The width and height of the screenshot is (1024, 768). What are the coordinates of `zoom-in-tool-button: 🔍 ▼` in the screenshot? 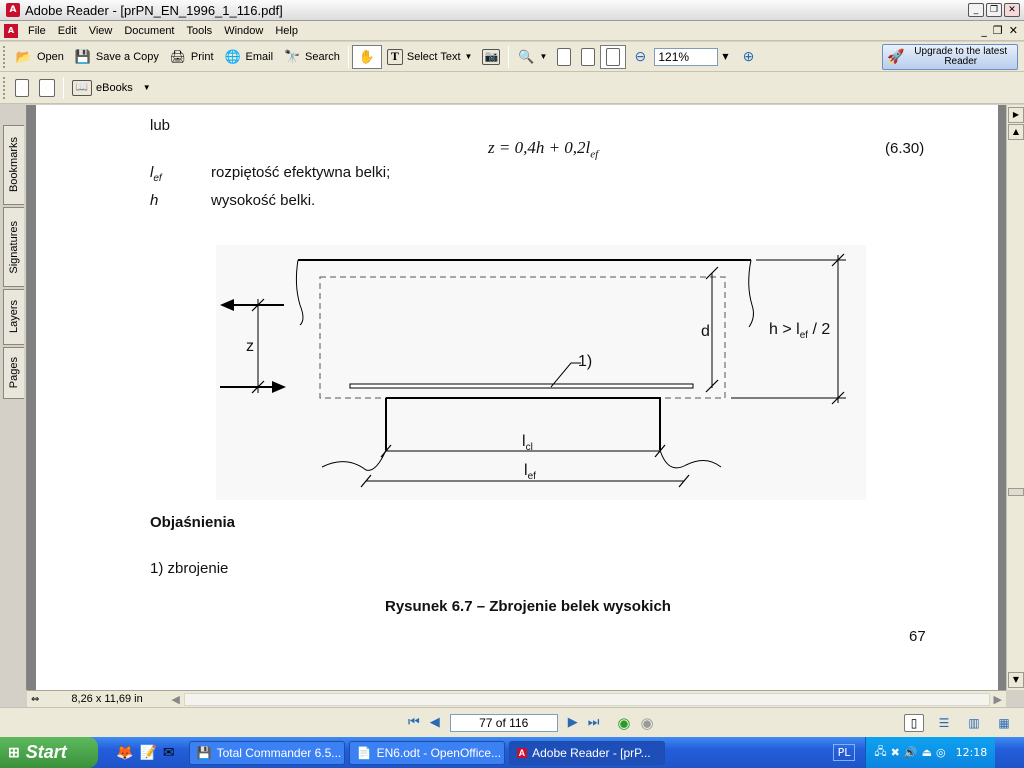 It's located at (532, 57).